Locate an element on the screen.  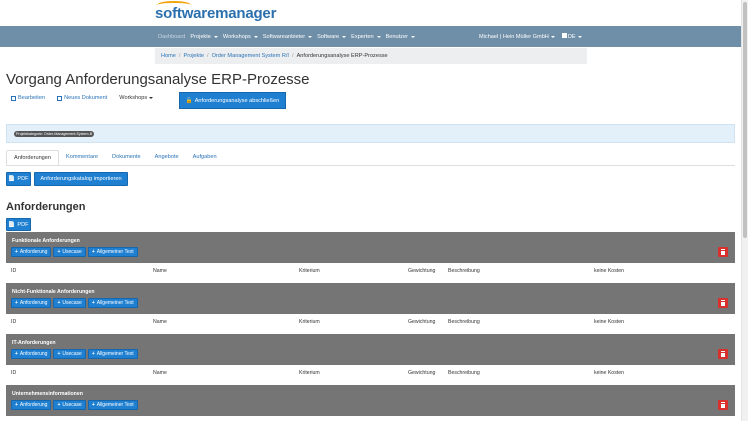
section-pdf-button: 📄 PDF is located at coordinates (18, 224).